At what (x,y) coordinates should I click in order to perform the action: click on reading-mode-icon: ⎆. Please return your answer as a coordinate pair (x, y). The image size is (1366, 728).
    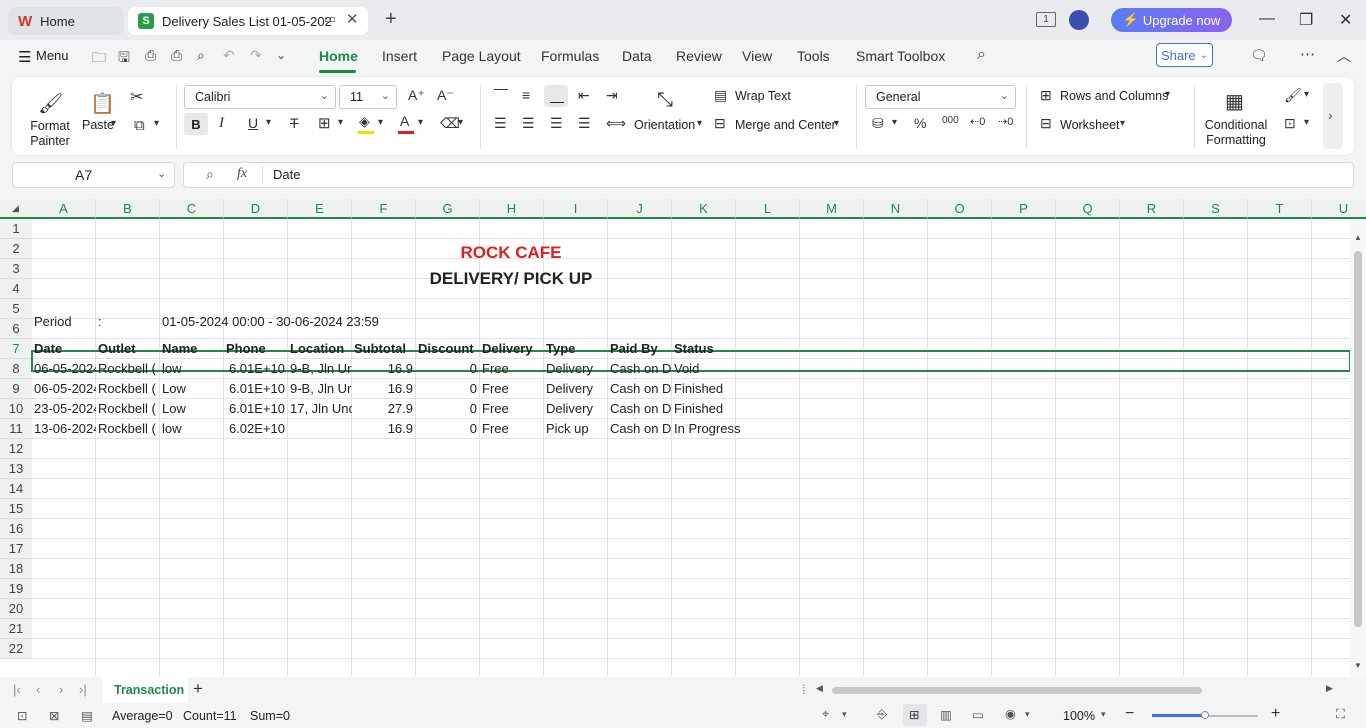
    Looking at the image, I should click on (882, 714).